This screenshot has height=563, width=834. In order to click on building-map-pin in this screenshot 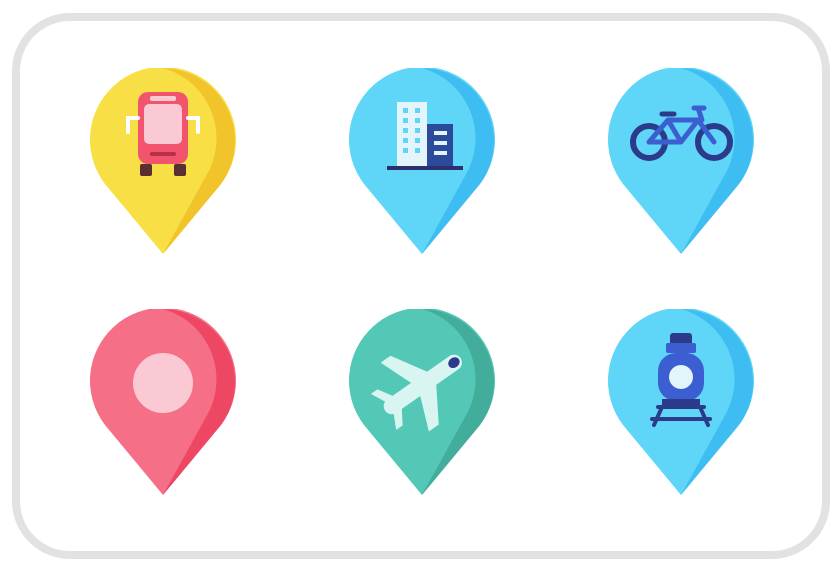, I will do `click(422, 162)`.